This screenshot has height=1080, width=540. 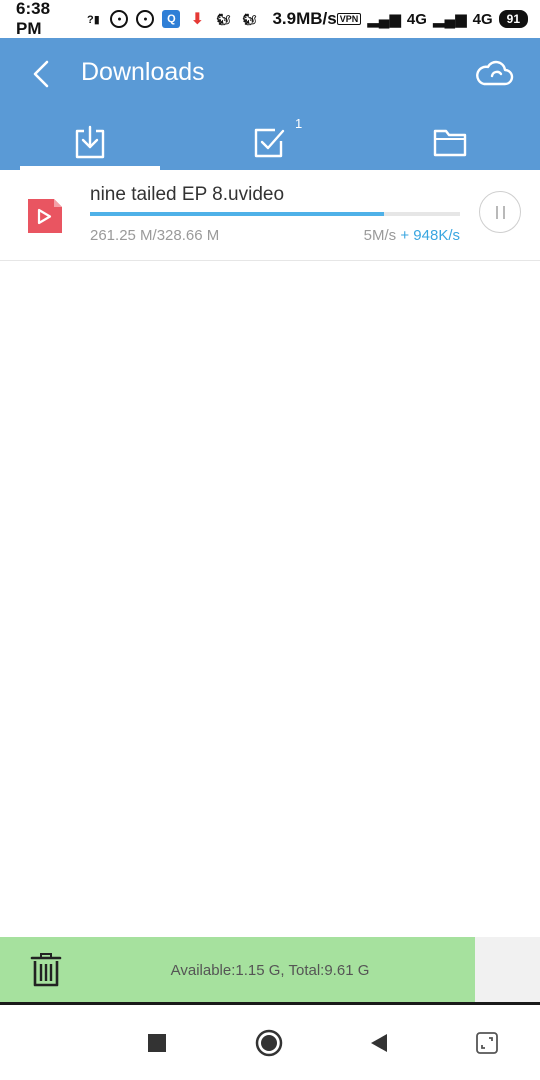 What do you see at coordinates (33, 19) in the screenshot?
I see `status-time: 6:38 PM` at bounding box center [33, 19].